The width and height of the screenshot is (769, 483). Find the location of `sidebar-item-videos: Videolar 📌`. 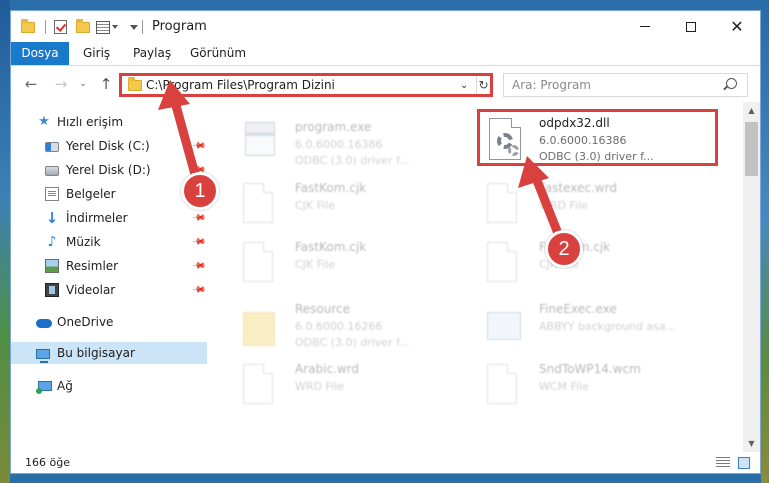

sidebar-item-videos: Videolar 📌 is located at coordinates (109, 290).